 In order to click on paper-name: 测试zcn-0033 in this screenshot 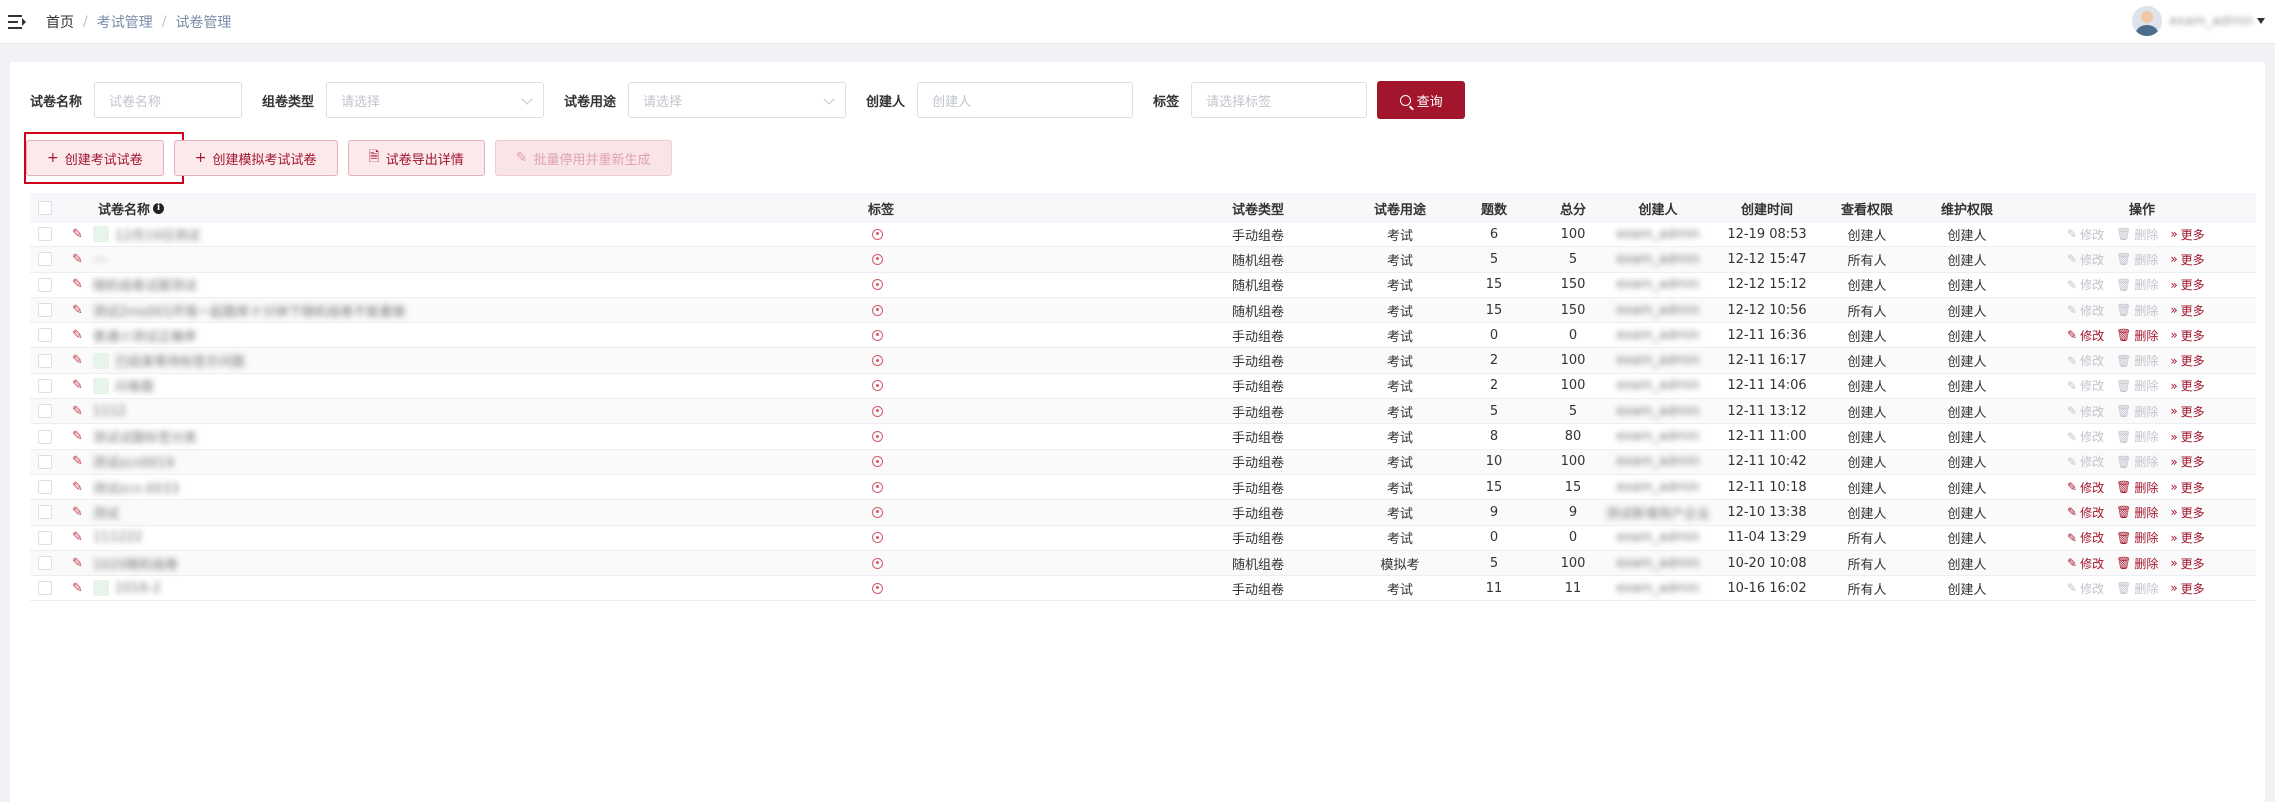, I will do `click(136, 487)`.